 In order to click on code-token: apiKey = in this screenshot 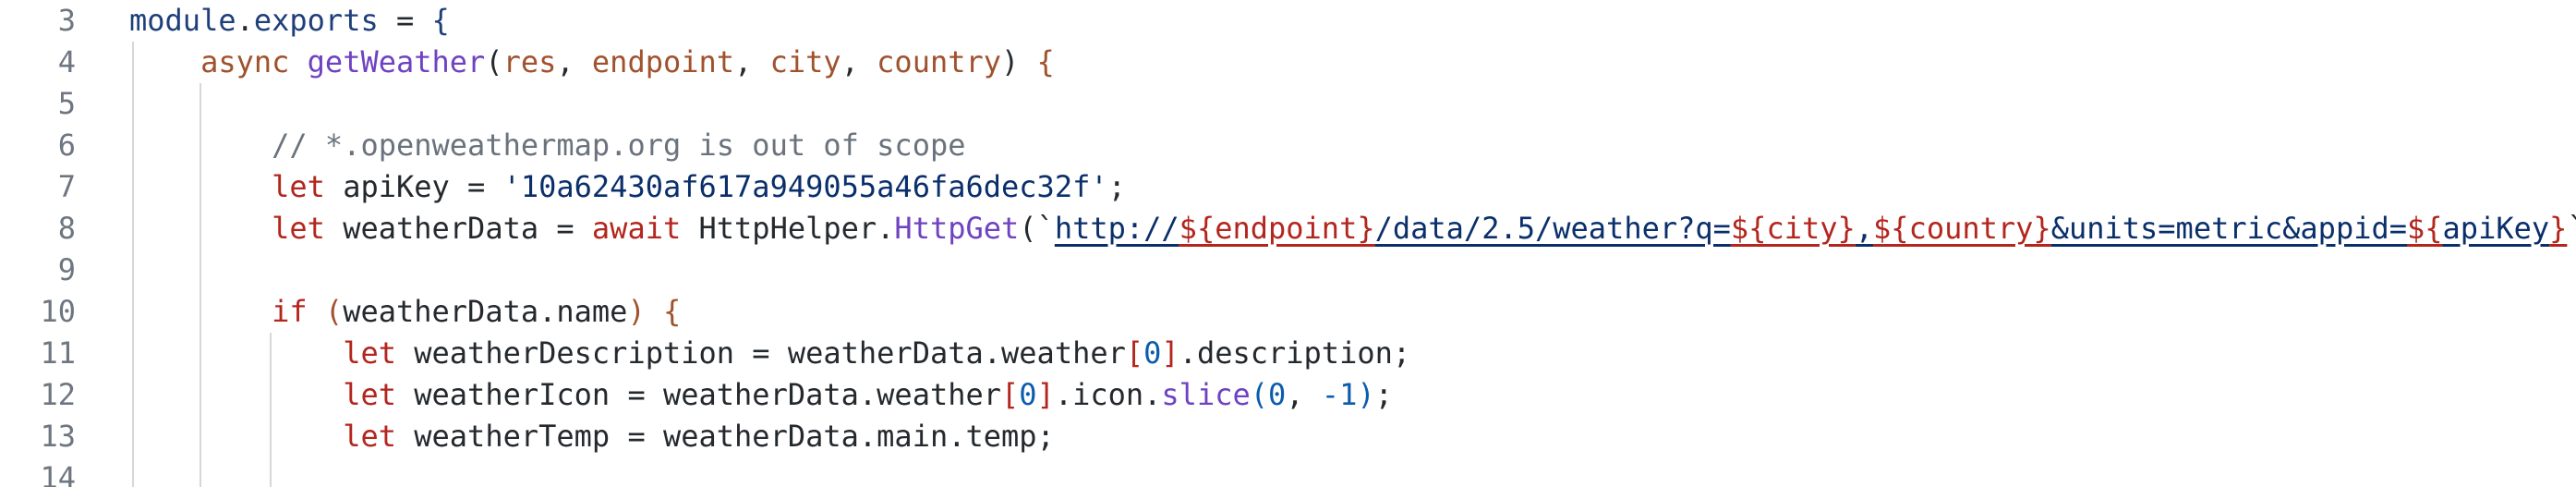, I will do `click(413, 187)`.